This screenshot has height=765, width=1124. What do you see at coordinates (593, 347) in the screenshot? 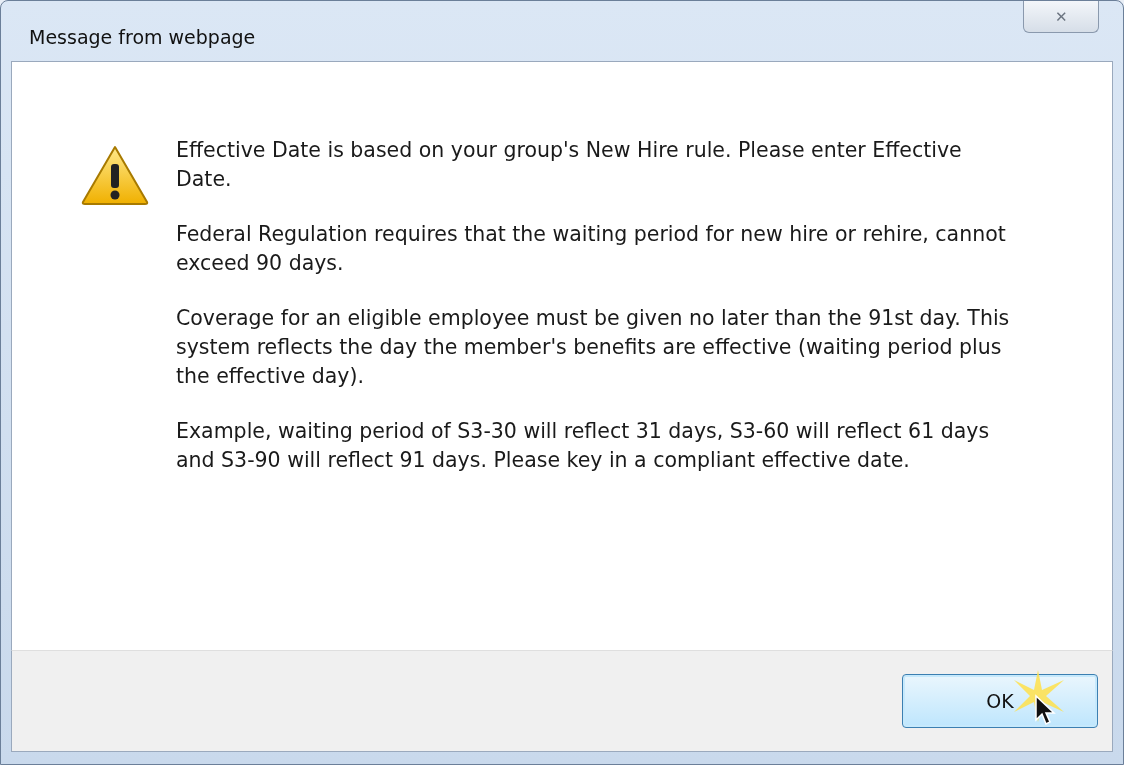
I see `message-text: Coverage for an eligible employee must be given no later than the 91st day. This system reflects the day the member's benefits are effective (waiting period plus the effective day).` at bounding box center [593, 347].